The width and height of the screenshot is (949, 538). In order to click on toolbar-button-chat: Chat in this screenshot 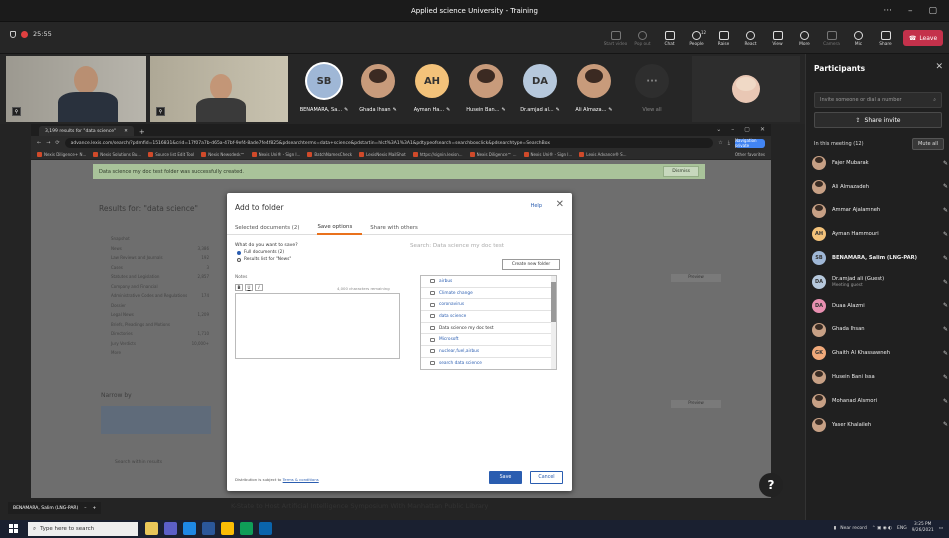, I will do `click(669, 39)`.